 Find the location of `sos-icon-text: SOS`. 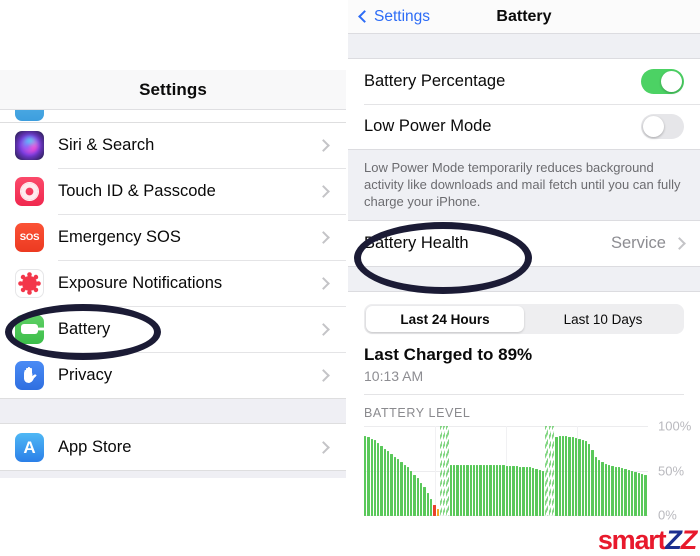

sos-icon-text: SOS is located at coordinates (29, 237).